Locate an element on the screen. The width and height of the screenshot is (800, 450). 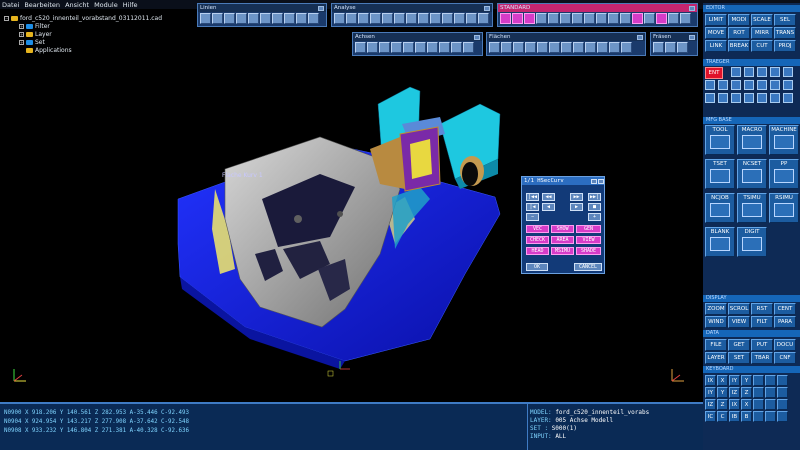
menu-hilfe: Hilfe is located at coordinates (130, 5).